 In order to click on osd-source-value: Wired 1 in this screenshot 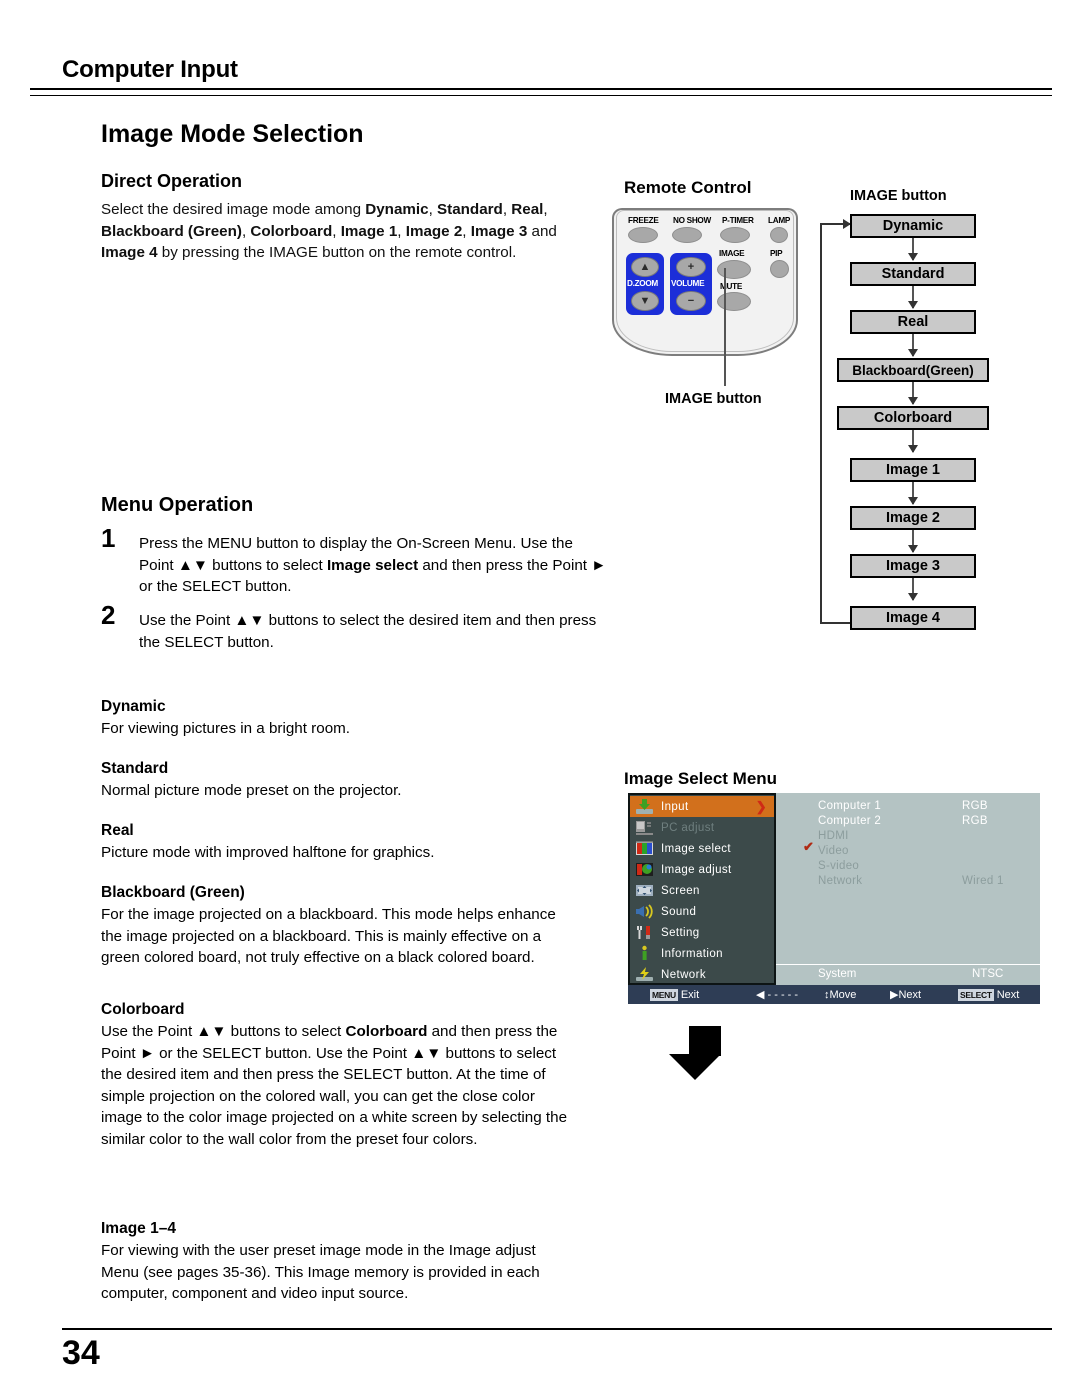, I will do `click(983, 881)`.